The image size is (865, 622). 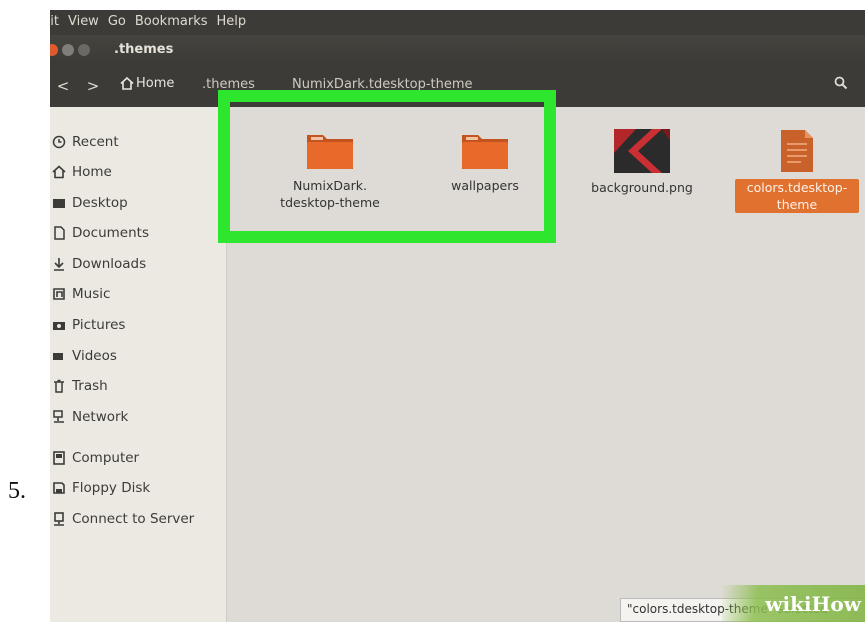 I want to click on sidebar-item-videos: Videos, so click(x=138, y=358).